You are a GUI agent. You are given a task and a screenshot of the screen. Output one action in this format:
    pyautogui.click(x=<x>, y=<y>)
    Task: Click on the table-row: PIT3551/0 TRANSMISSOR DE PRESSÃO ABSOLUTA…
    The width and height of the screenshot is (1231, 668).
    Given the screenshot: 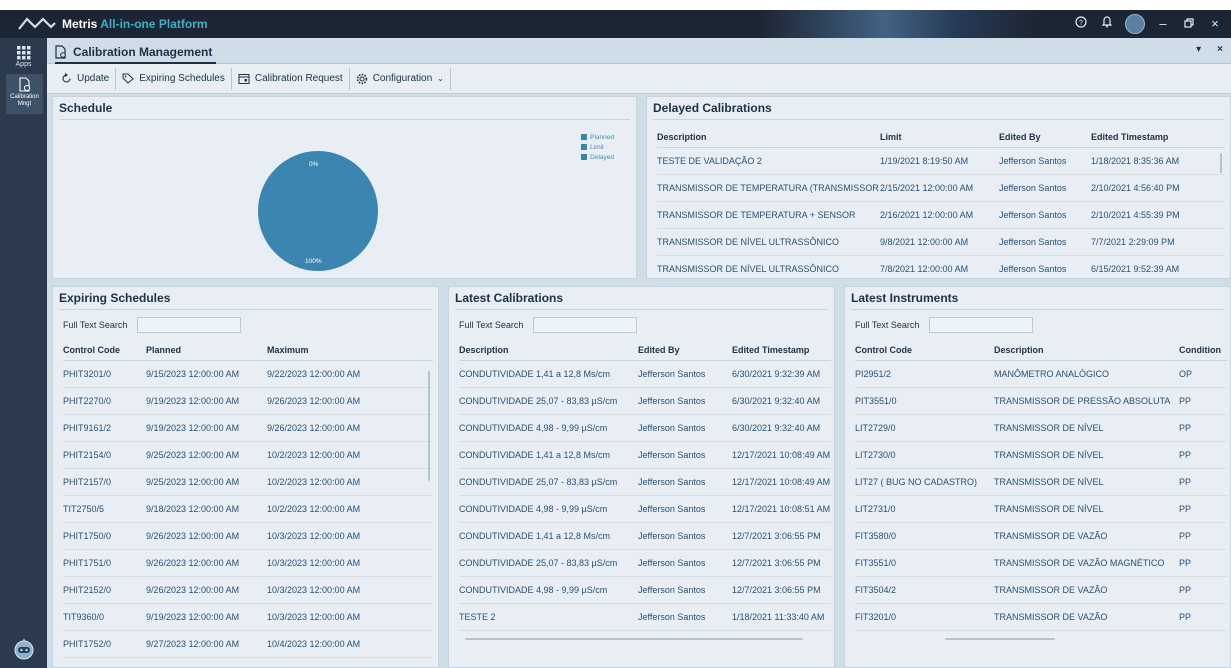 What is the action you would take?
    pyautogui.click(x=1041, y=401)
    